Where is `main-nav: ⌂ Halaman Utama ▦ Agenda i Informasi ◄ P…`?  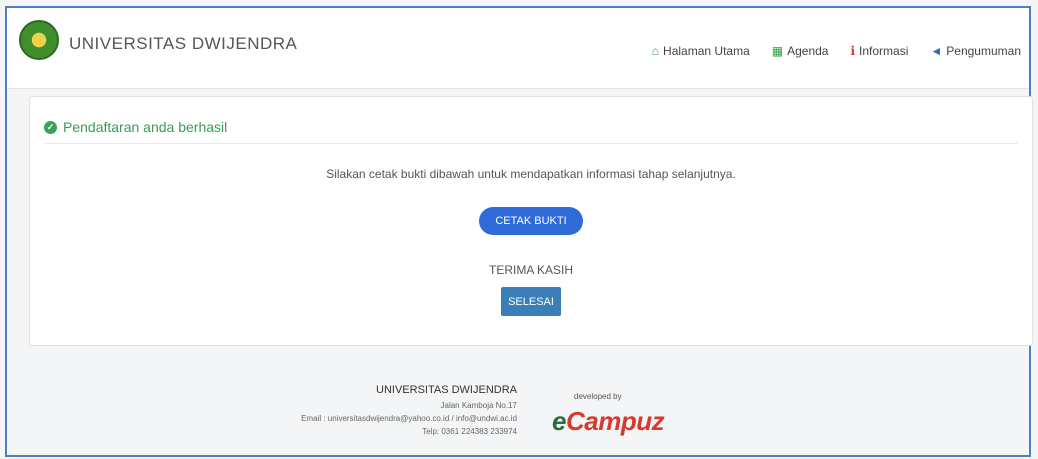
main-nav: ⌂ Halaman Utama ▦ Agenda i Informasi ◄ P… is located at coordinates (836, 51).